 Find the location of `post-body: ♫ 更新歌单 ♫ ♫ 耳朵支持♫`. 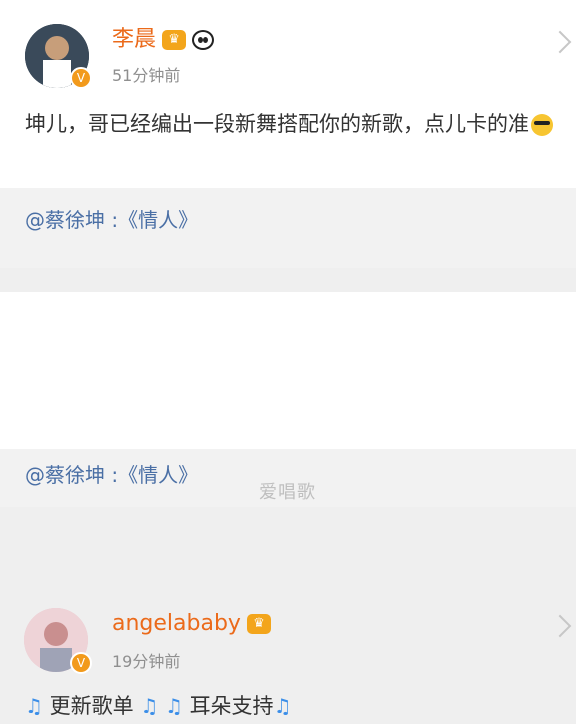

post-body: ♫ 更新歌单 ♫ ♫ 耳朵支持♫ is located at coordinates (295, 706).